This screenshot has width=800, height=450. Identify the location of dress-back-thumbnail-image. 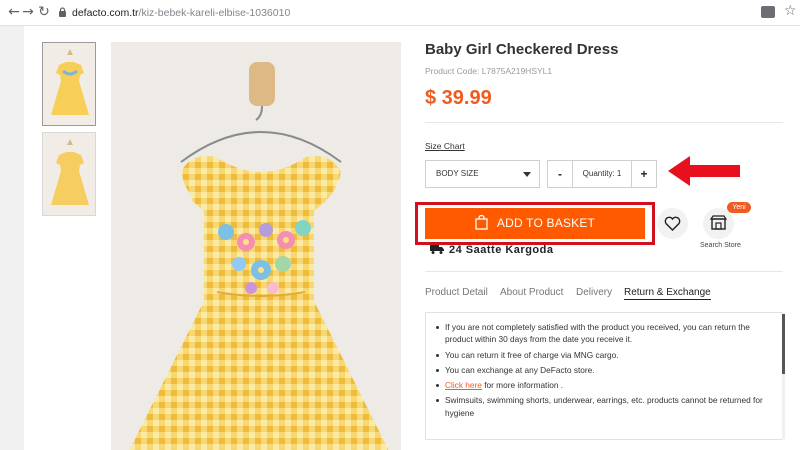
(69, 174).